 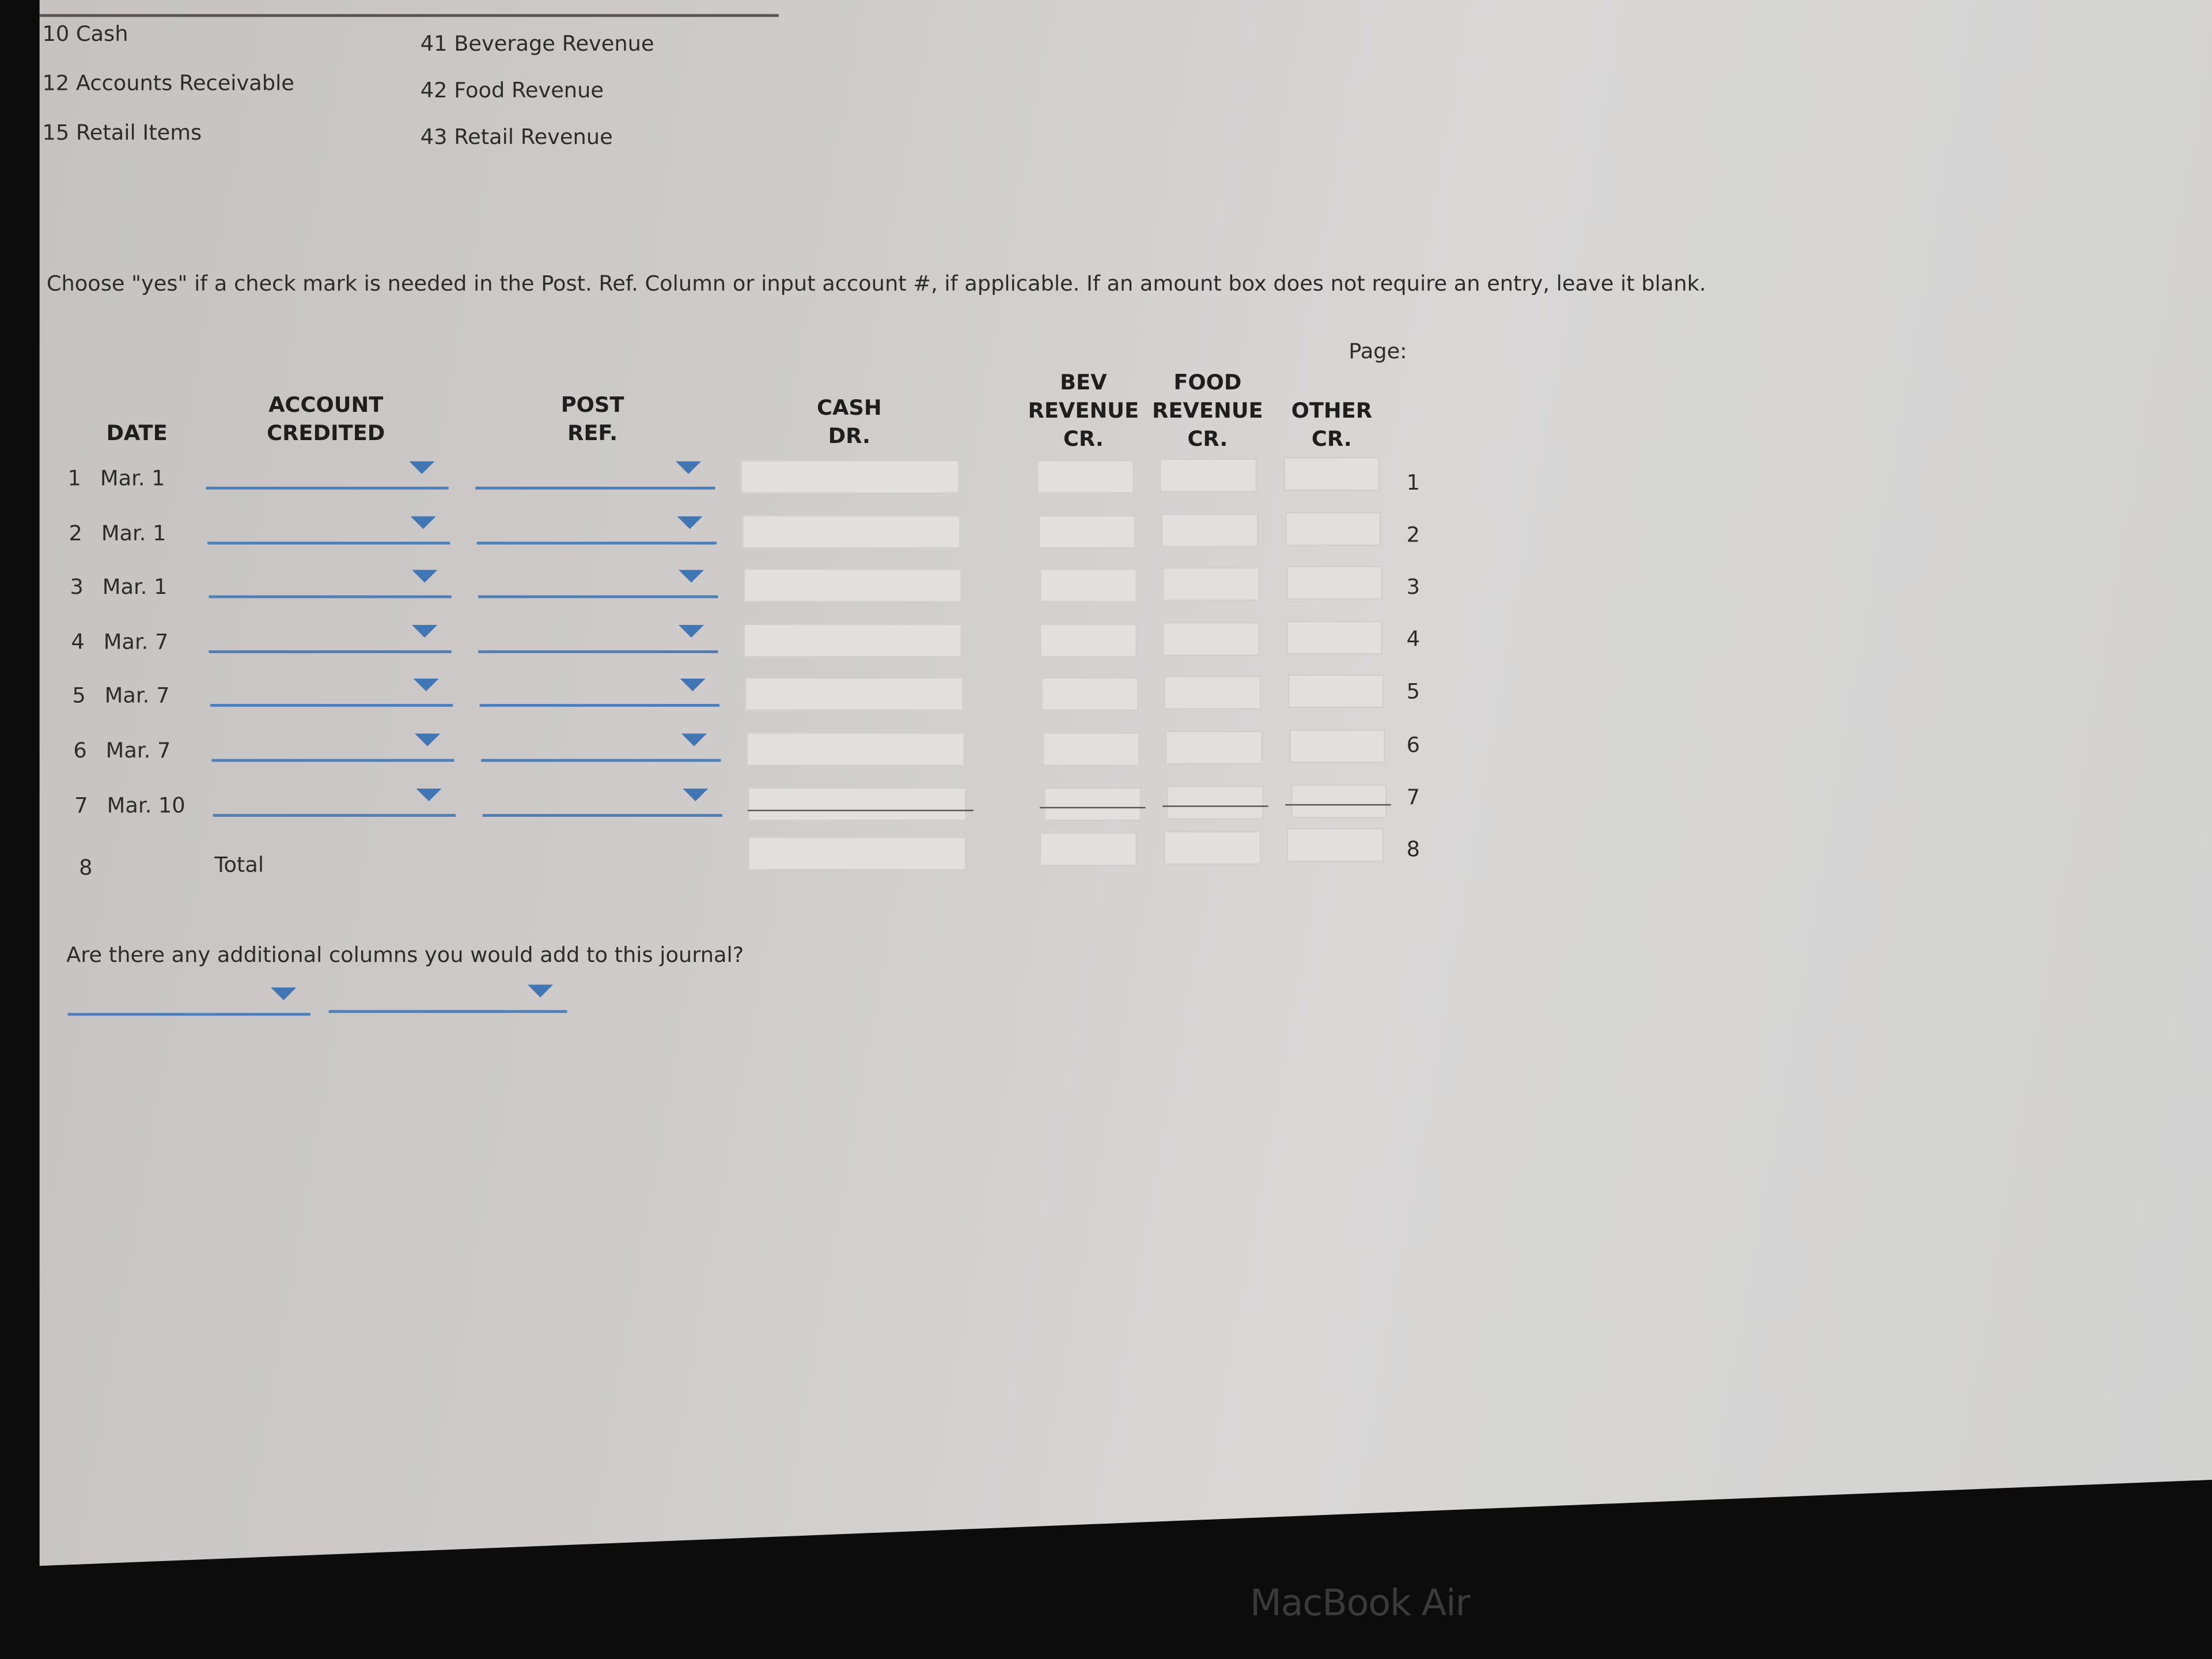 What do you see at coordinates (1378, 351) in the screenshot?
I see `page-label: Page:` at bounding box center [1378, 351].